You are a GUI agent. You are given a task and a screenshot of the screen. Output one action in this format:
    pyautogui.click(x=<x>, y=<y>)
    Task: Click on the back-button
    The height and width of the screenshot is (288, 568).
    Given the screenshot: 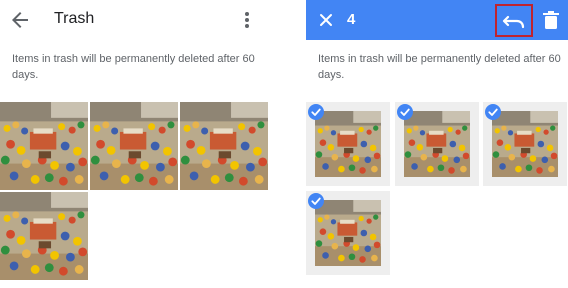 What is the action you would take?
    pyautogui.click(x=20, y=20)
    